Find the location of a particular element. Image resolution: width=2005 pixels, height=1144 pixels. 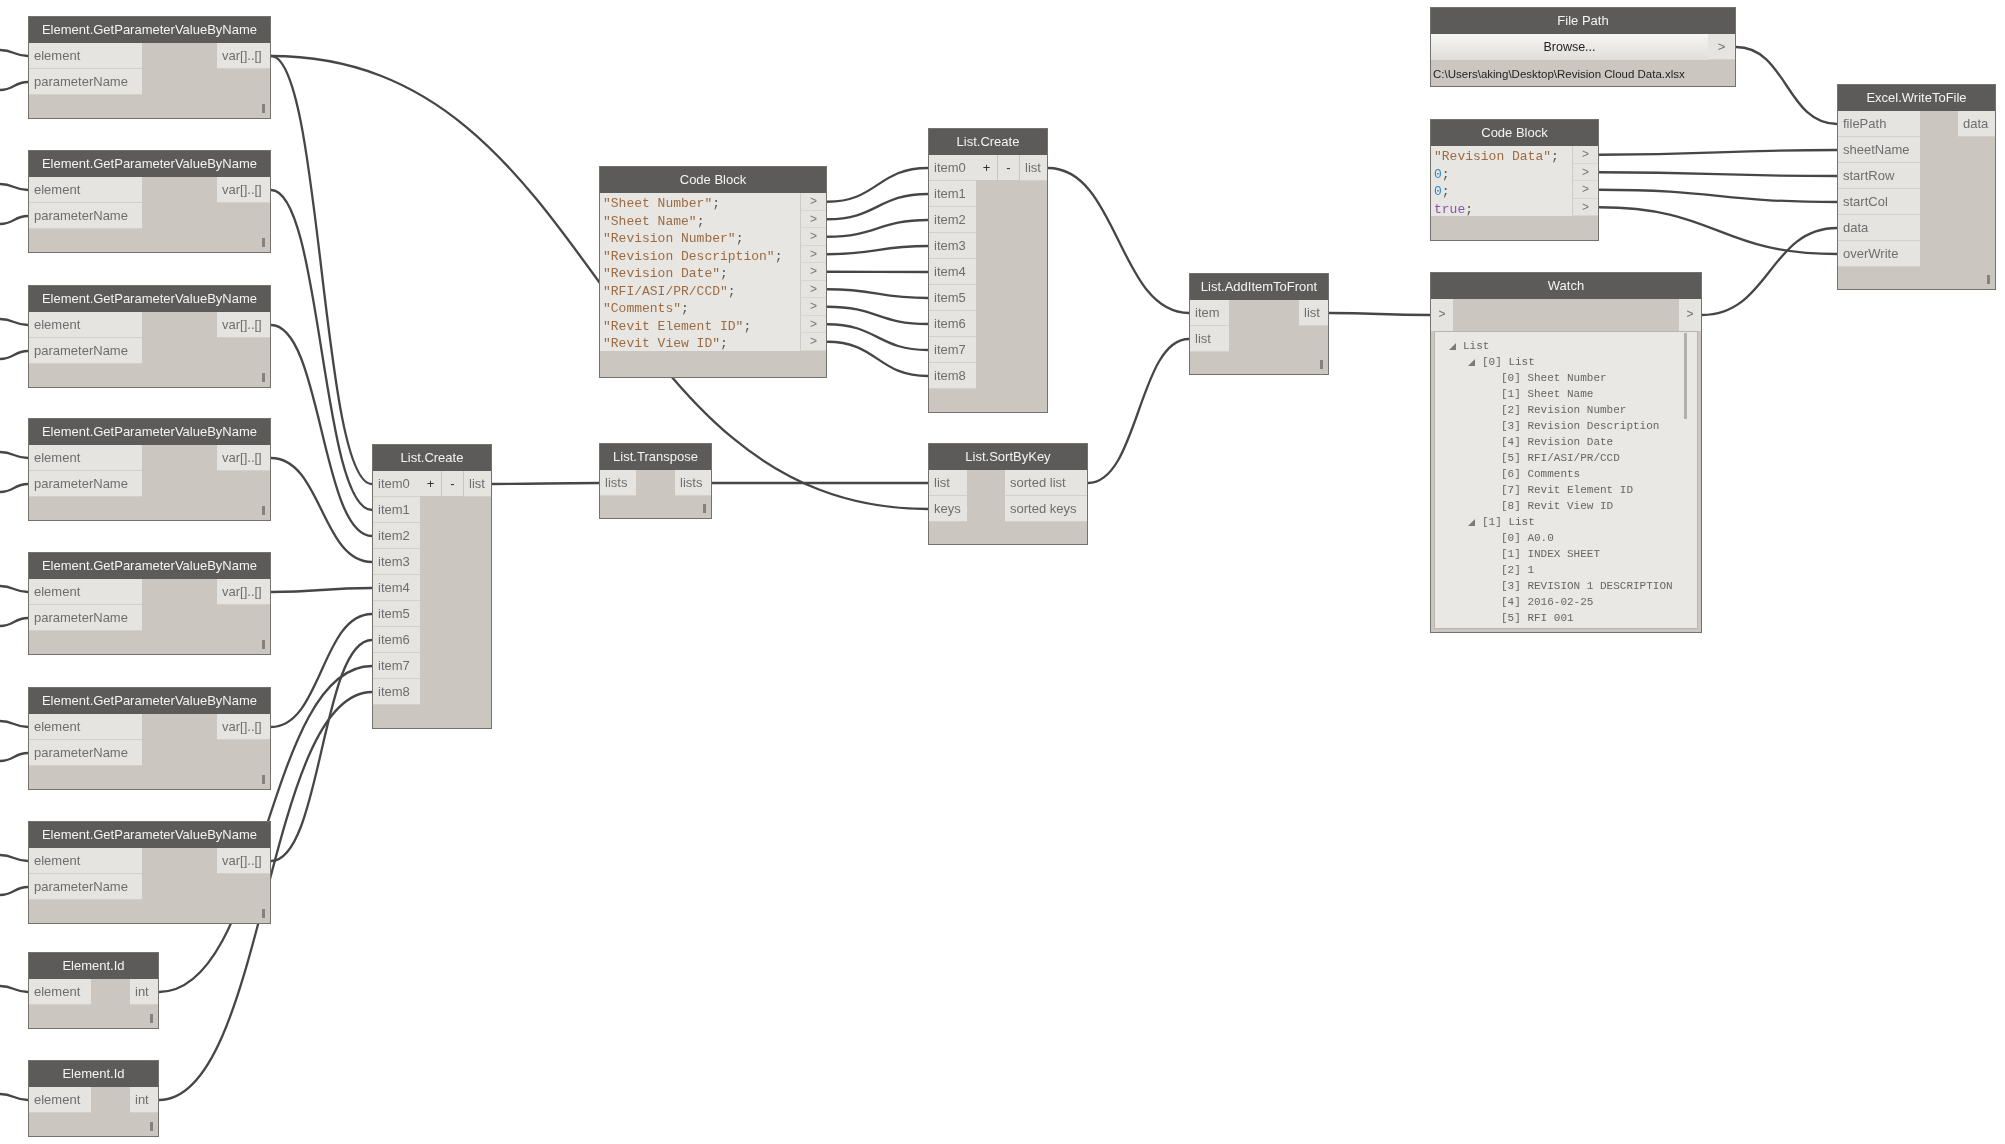

tree-item: [7] Revit Element ID is located at coordinates (1567, 490).